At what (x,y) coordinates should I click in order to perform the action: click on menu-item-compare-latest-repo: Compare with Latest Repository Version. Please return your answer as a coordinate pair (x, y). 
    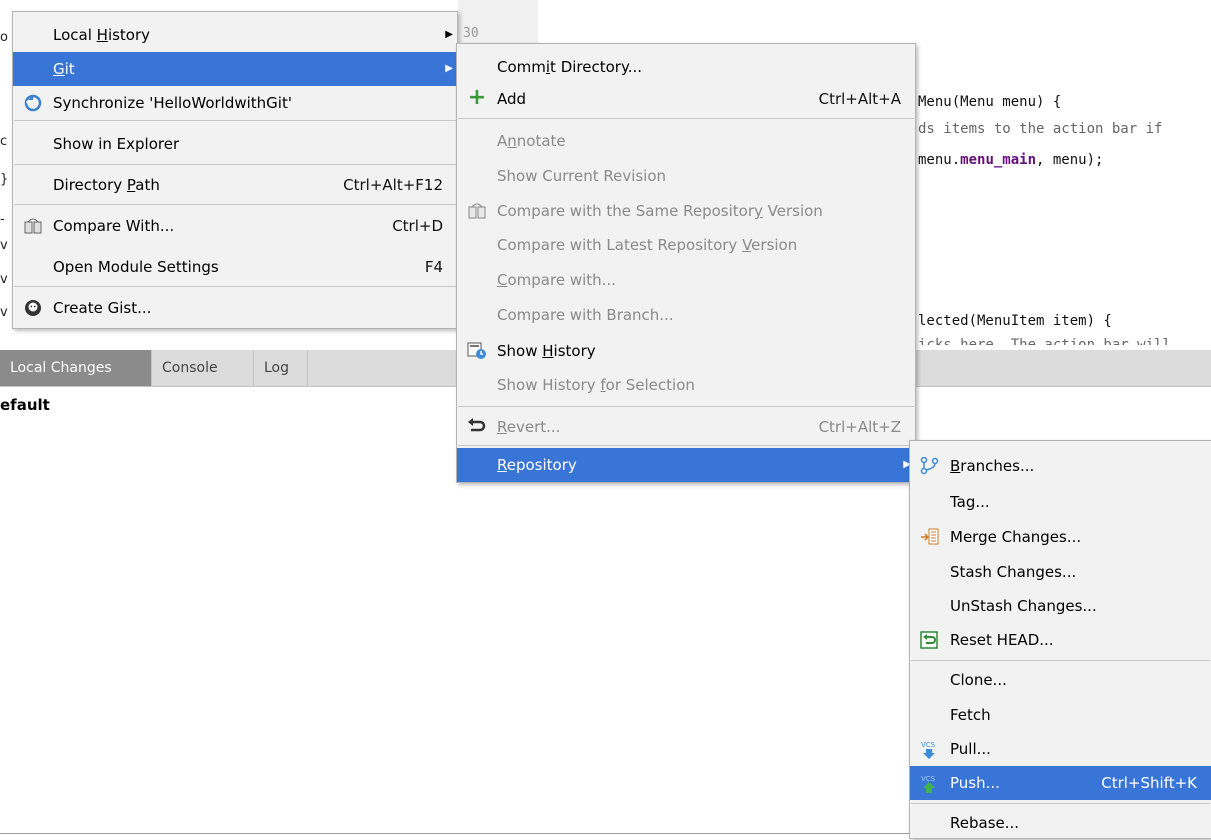
    Looking at the image, I should click on (686, 245).